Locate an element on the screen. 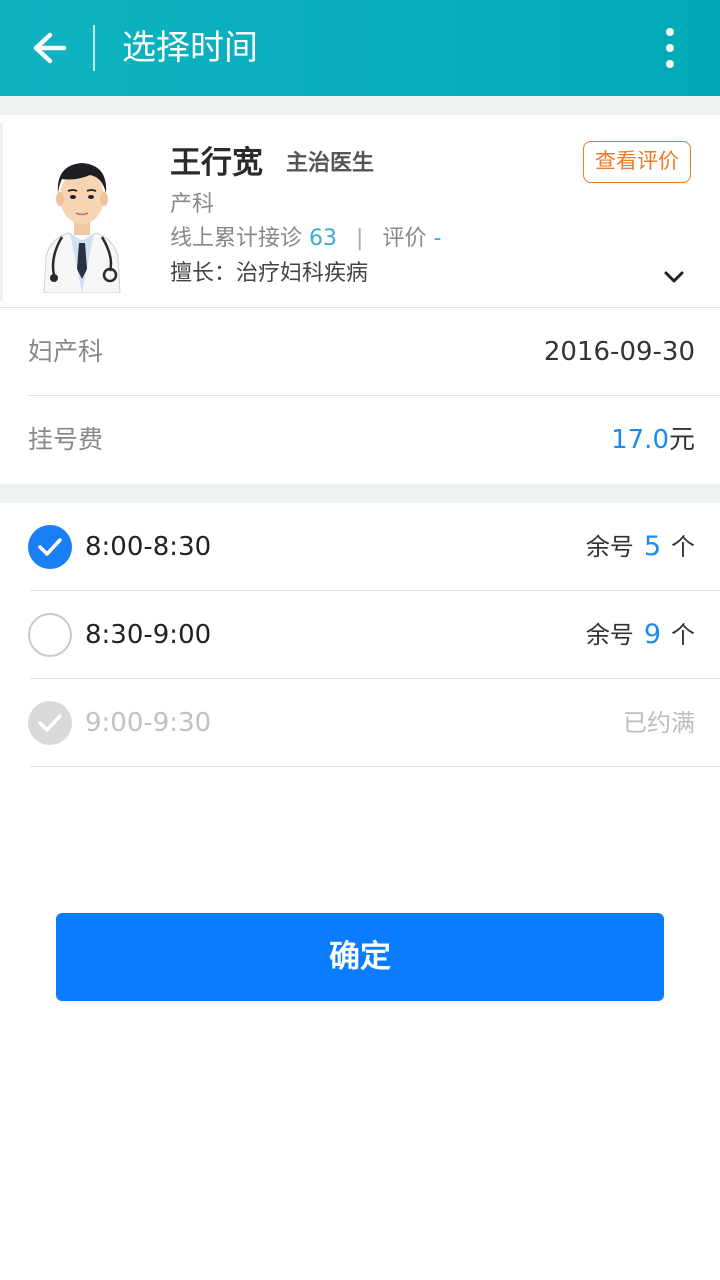 The image size is (720, 1280). fee-unit: 元 is located at coordinates (681, 440).